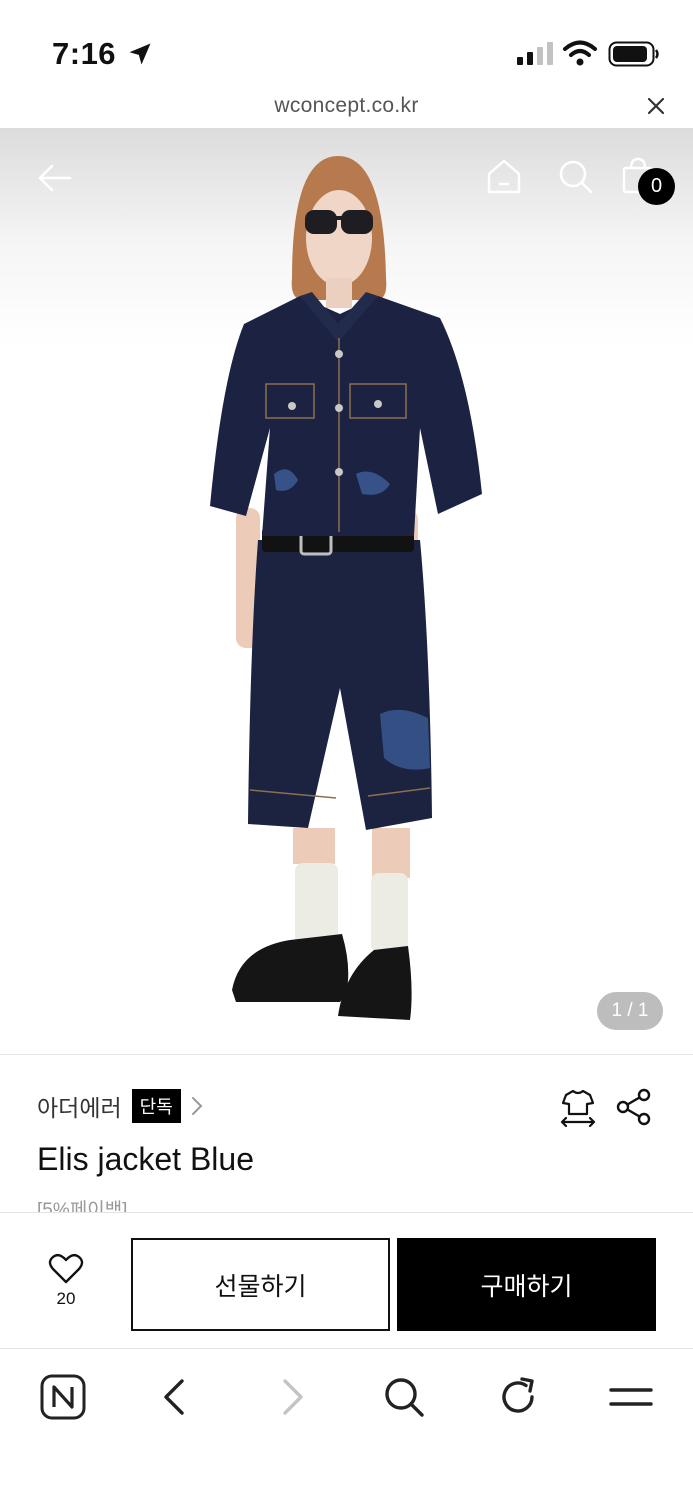 This screenshot has height=1500, width=693. I want to click on home-icon, so click(504, 176).